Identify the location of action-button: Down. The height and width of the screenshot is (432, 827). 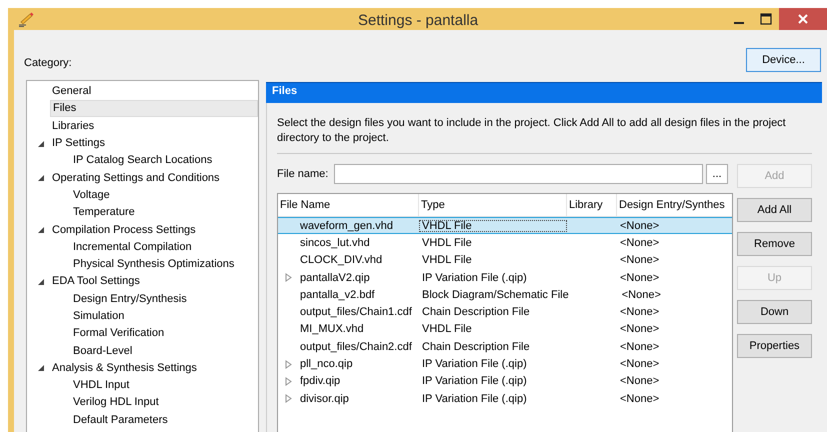
(774, 312).